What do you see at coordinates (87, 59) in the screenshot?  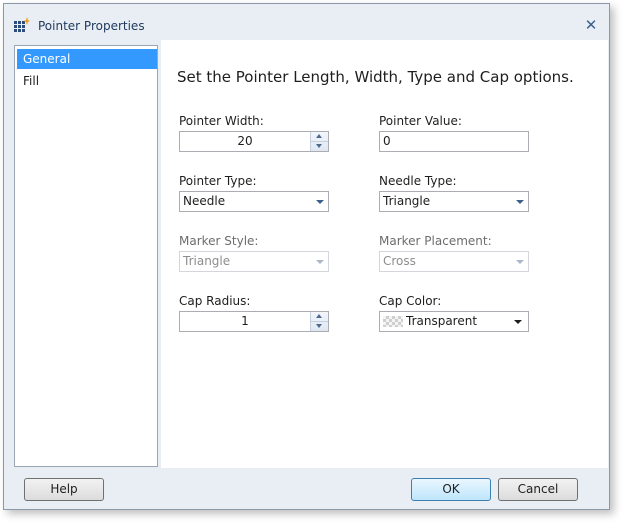 I see `sidebar-item-general: General` at bounding box center [87, 59].